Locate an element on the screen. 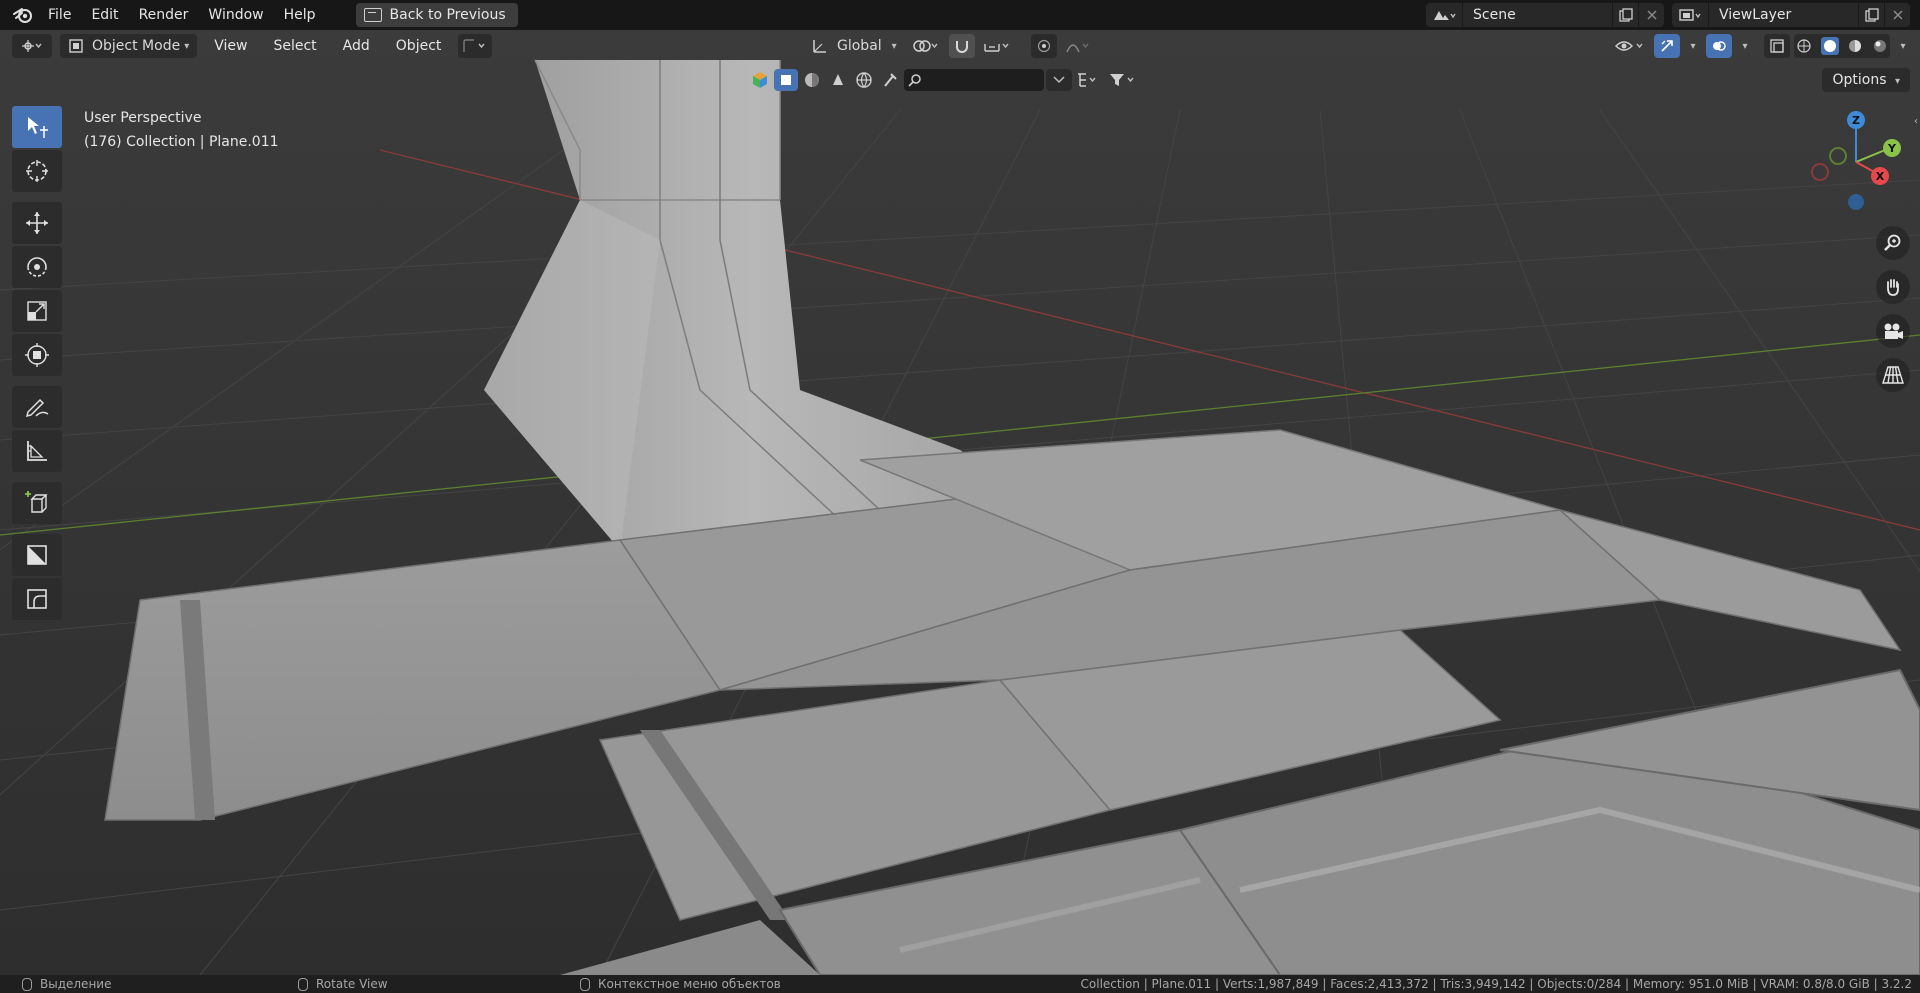 This screenshot has width=1920, height=993. wireframe-shading-icon is located at coordinates (1804, 46).